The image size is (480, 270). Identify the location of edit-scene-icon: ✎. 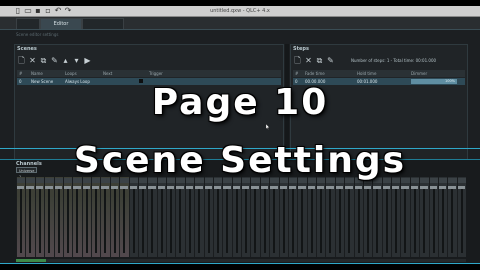
(54, 60).